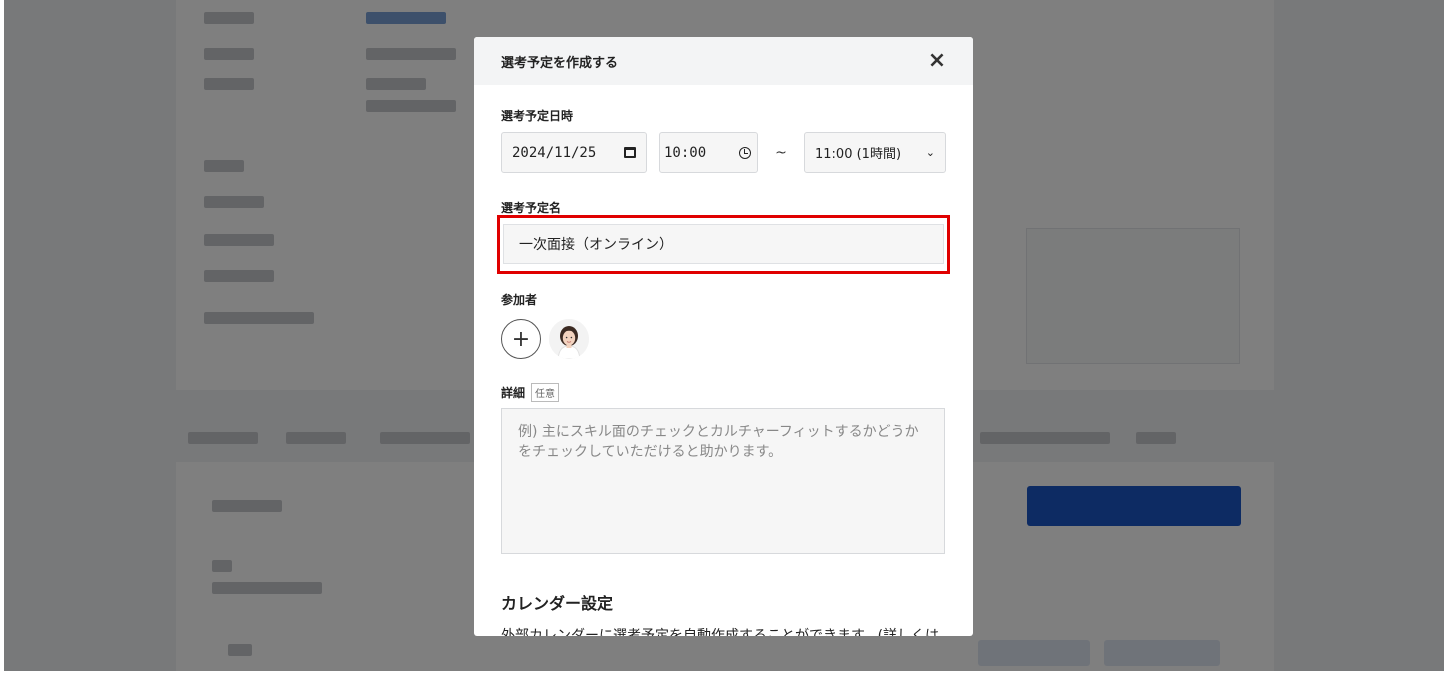 Image resolution: width=1448 pixels, height=679 pixels. What do you see at coordinates (537, 116) in the screenshot?
I see `schedule-datetime-label: 選考予定日時` at bounding box center [537, 116].